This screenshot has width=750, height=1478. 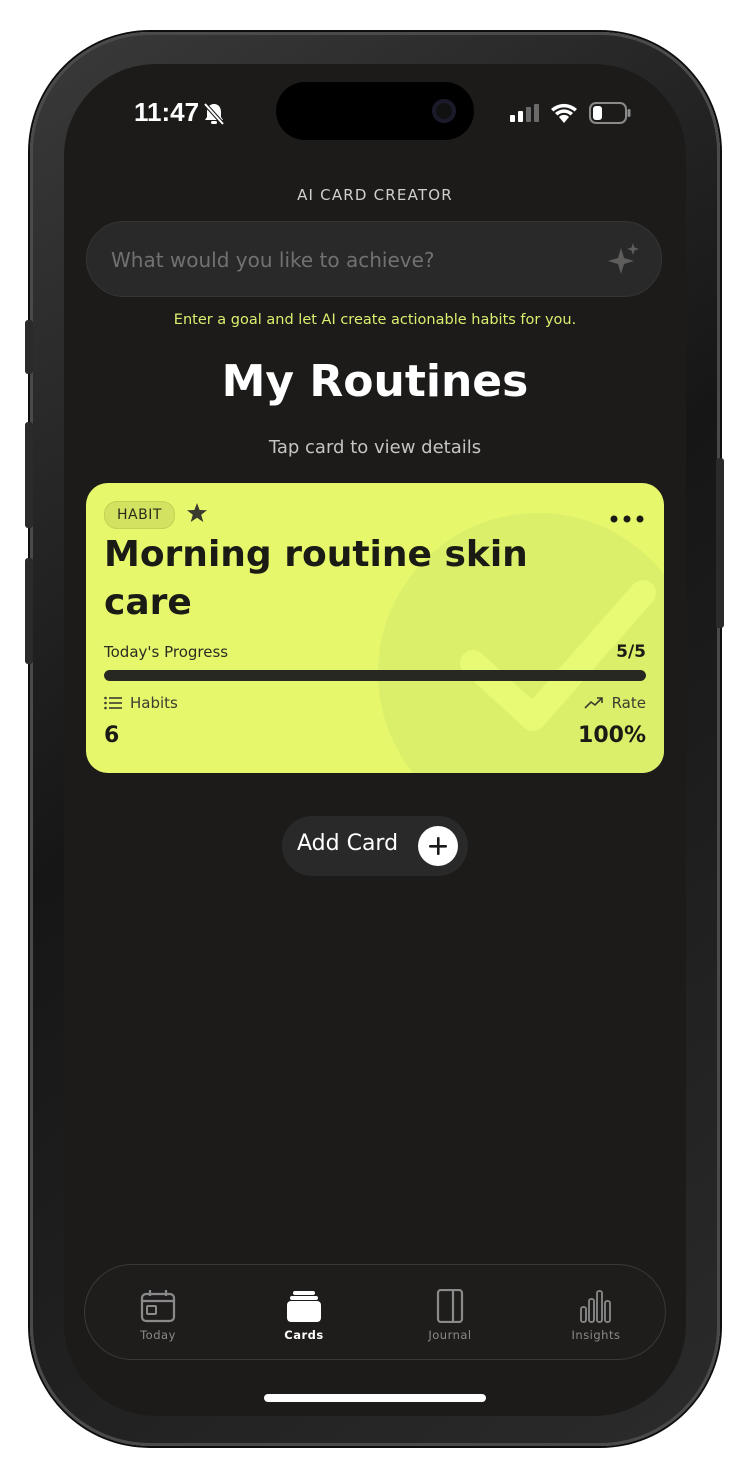 I want to click on home-indicator, so click(x=375, y=1398).